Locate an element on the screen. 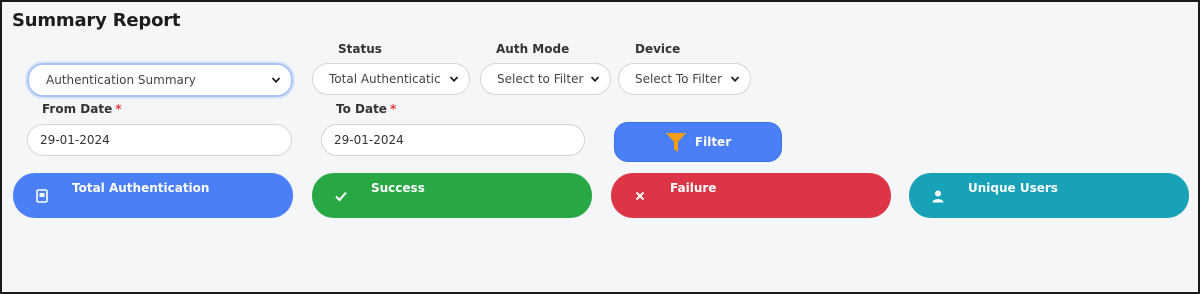 The height and width of the screenshot is (294, 1200). report-type-select: Authentication Summary is located at coordinates (160, 80).